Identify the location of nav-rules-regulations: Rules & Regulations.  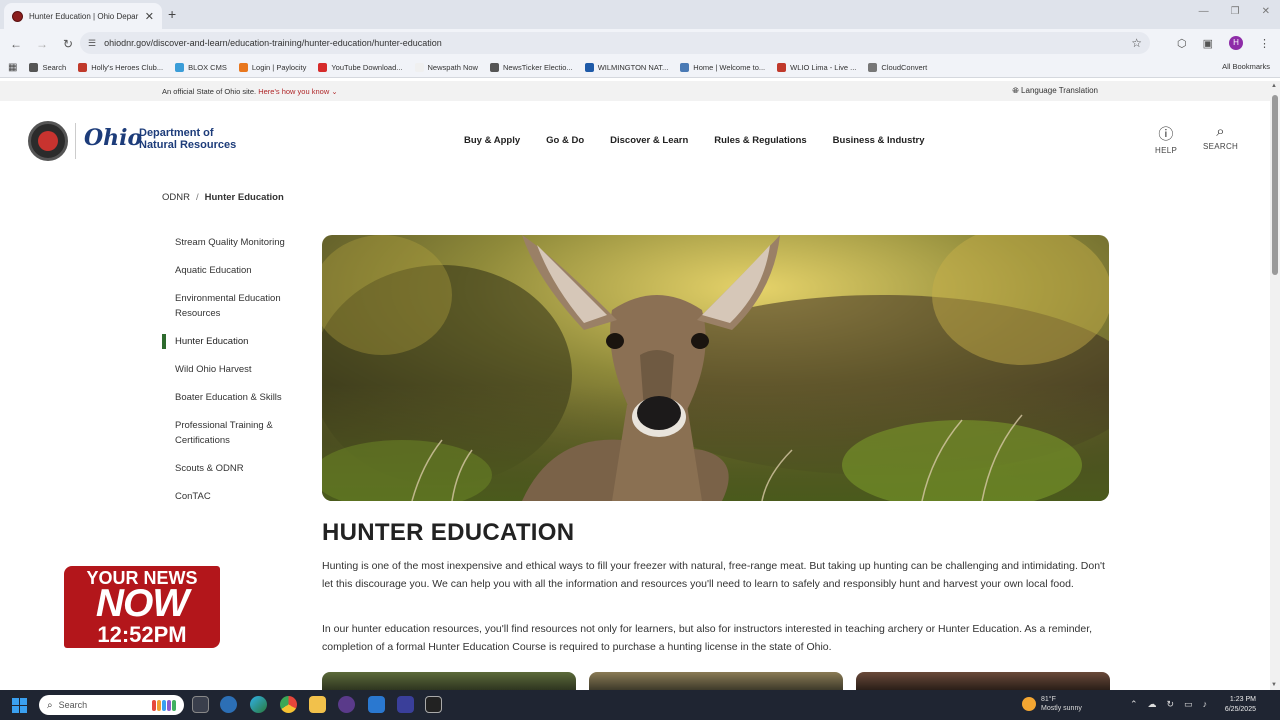
(760, 140).